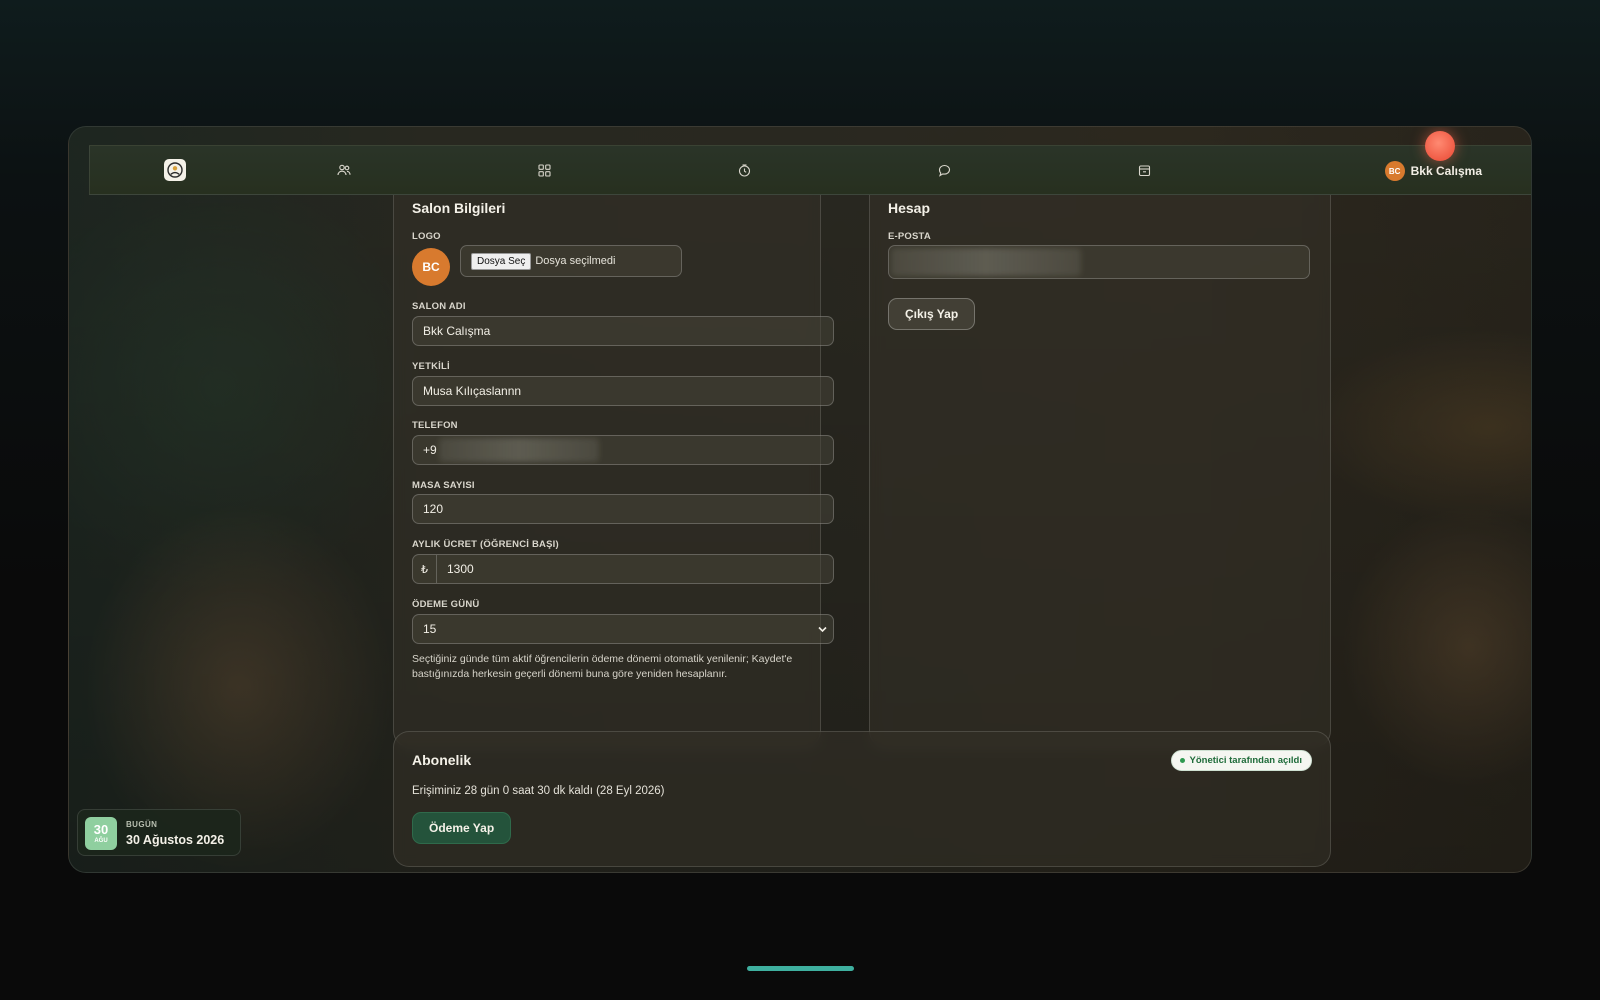 The image size is (1600, 1000). Describe the element at coordinates (810, 170) in the screenshot. I see `top-navbar: BC Bkk Calışma` at that location.